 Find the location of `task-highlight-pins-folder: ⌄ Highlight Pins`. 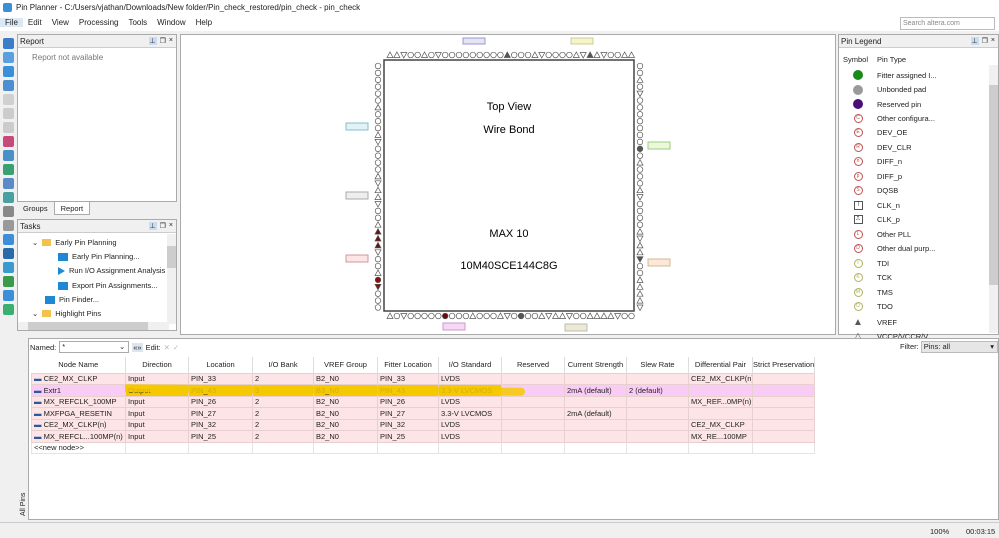

task-highlight-pins-folder: ⌄ Highlight Pins is located at coordinates (66, 313).